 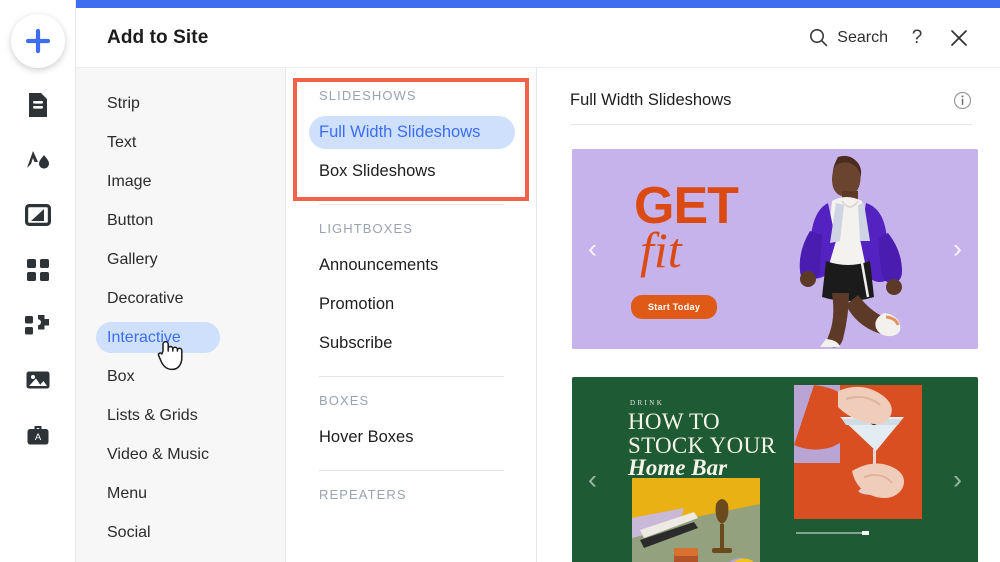 What do you see at coordinates (129, 181) in the screenshot?
I see `category-label: Image` at bounding box center [129, 181].